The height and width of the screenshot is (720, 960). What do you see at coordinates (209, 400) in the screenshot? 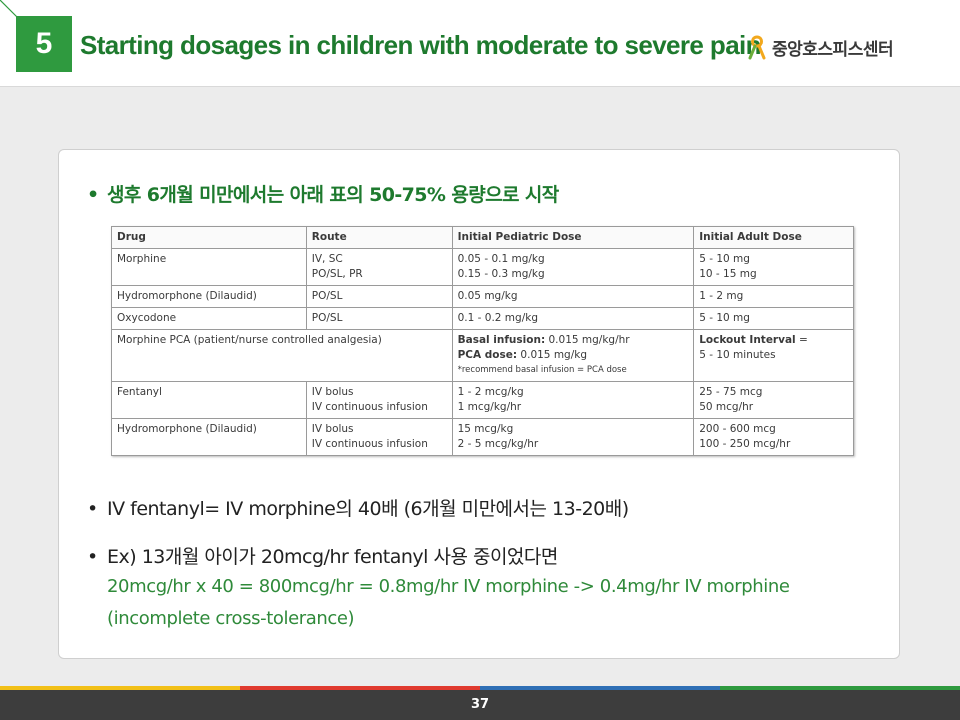
I see `drug-cell: Fentanyl` at bounding box center [209, 400].